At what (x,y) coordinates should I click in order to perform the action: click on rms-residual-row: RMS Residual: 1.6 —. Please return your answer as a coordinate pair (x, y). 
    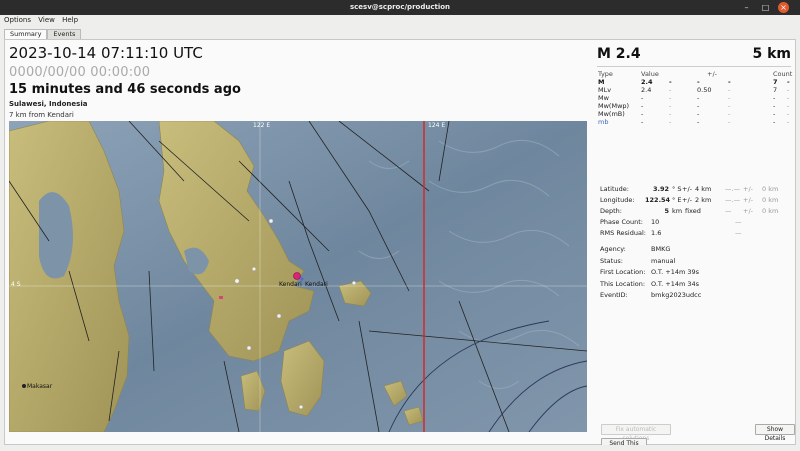
    Looking at the image, I should click on (695, 233).